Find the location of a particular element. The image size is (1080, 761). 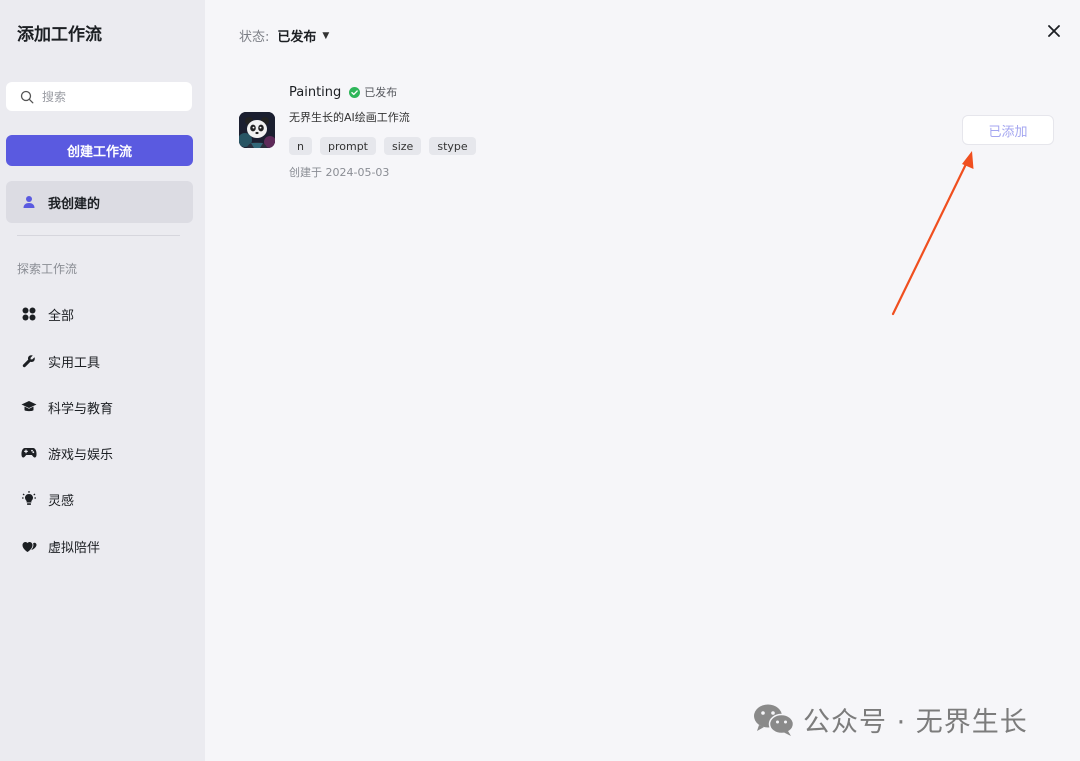

close-icon is located at coordinates (1054, 31).